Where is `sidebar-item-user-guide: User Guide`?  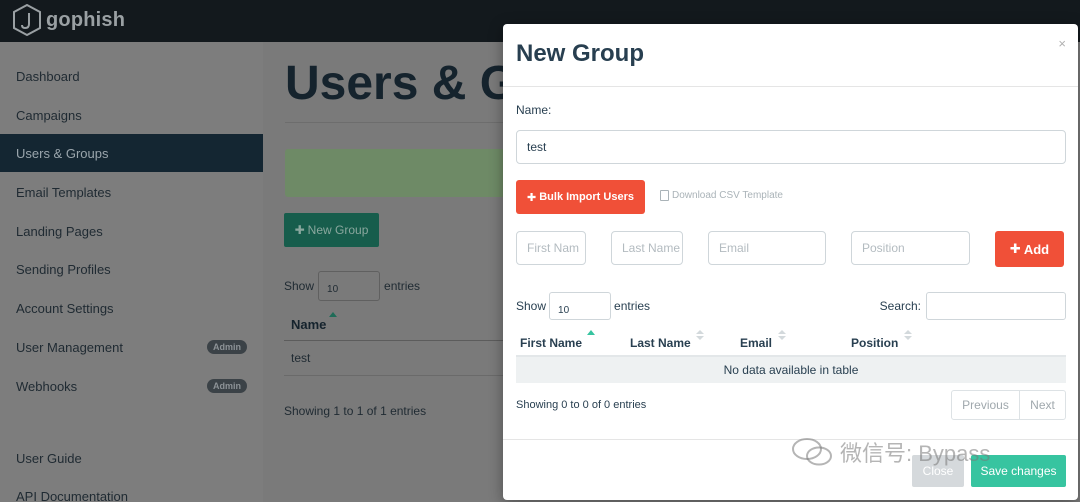
sidebar-item-user-guide: User Guide is located at coordinates (131, 458).